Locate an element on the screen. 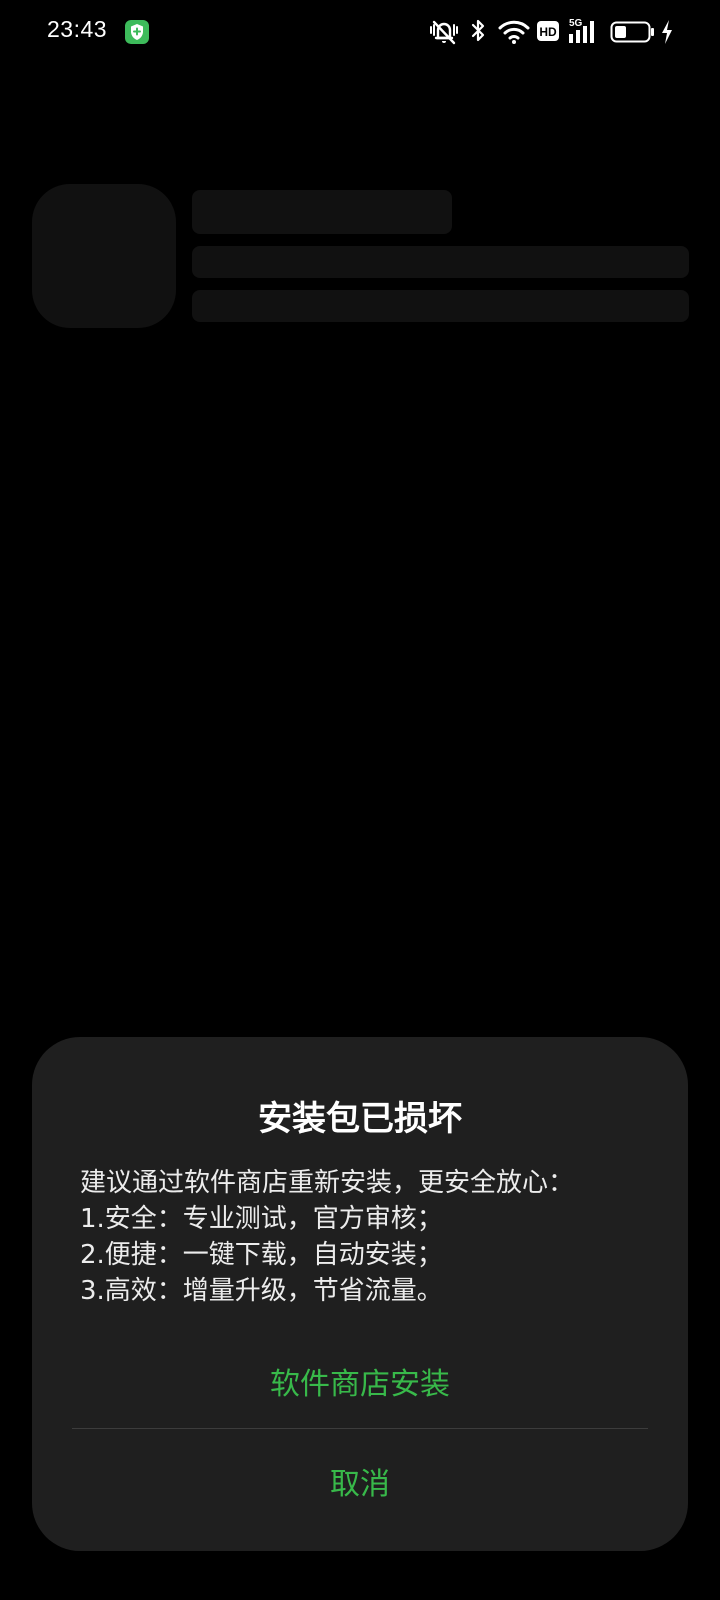 The width and height of the screenshot is (720, 1600). app-icon-placeholder is located at coordinates (104, 256).